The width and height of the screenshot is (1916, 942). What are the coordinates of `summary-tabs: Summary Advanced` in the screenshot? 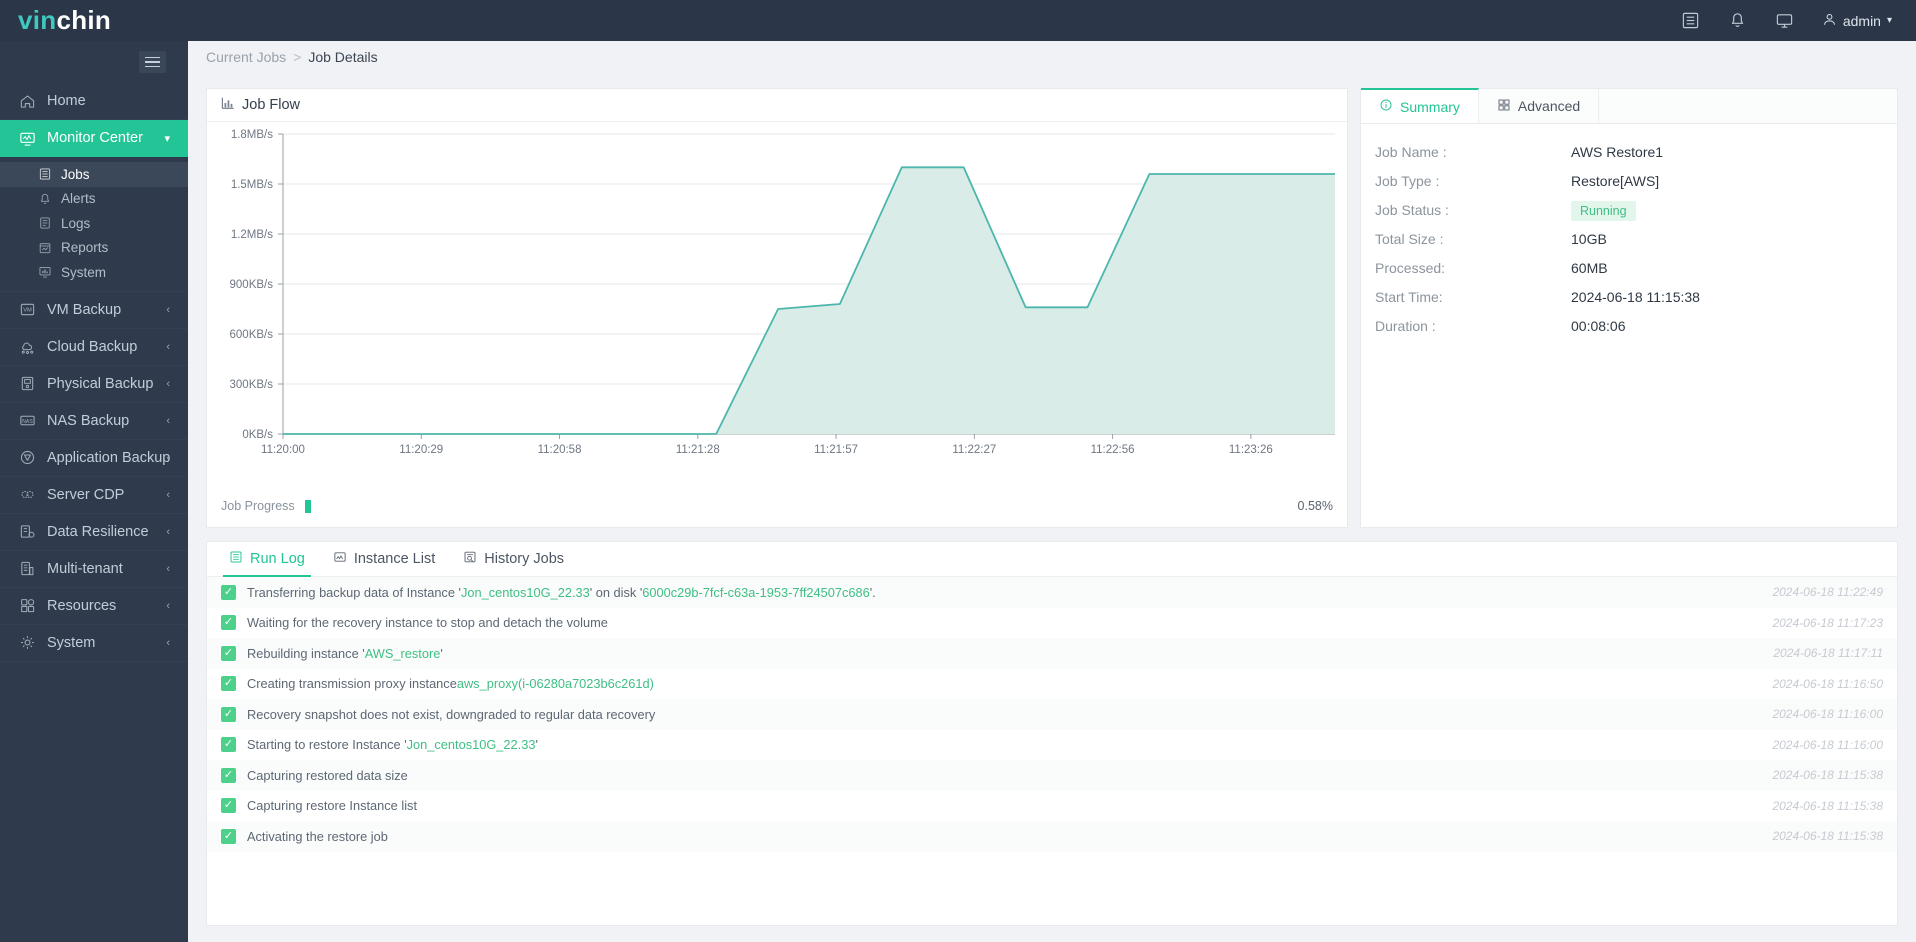 It's located at (1629, 106).